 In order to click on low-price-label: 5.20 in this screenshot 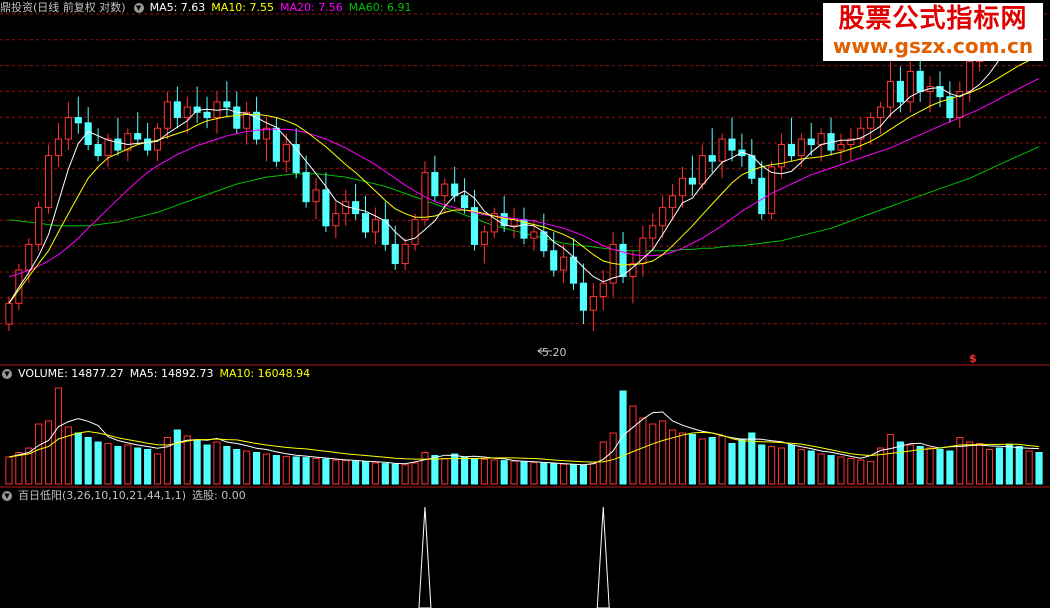, I will do `click(554, 352)`.